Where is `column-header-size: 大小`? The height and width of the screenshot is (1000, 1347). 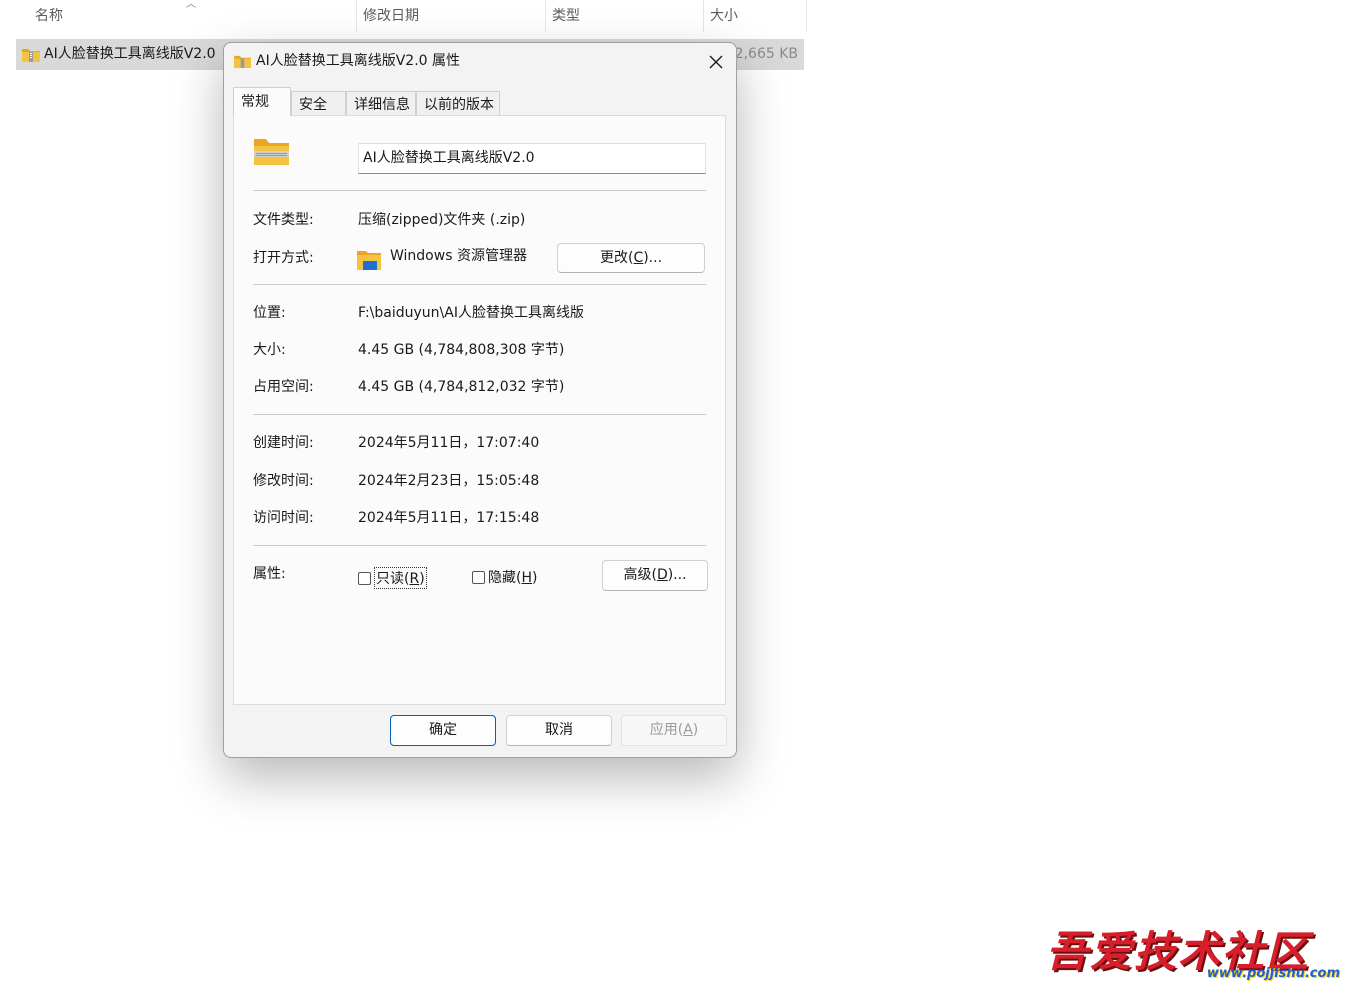 column-header-size: 大小 is located at coordinates (724, 16).